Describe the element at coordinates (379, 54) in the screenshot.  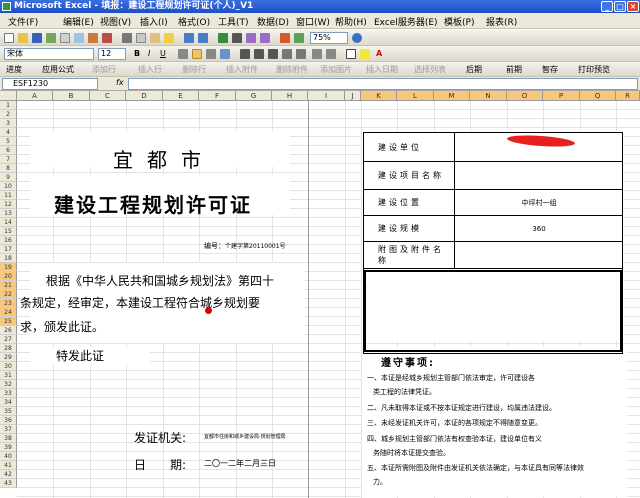
I see `font-color-button: A` at that location.